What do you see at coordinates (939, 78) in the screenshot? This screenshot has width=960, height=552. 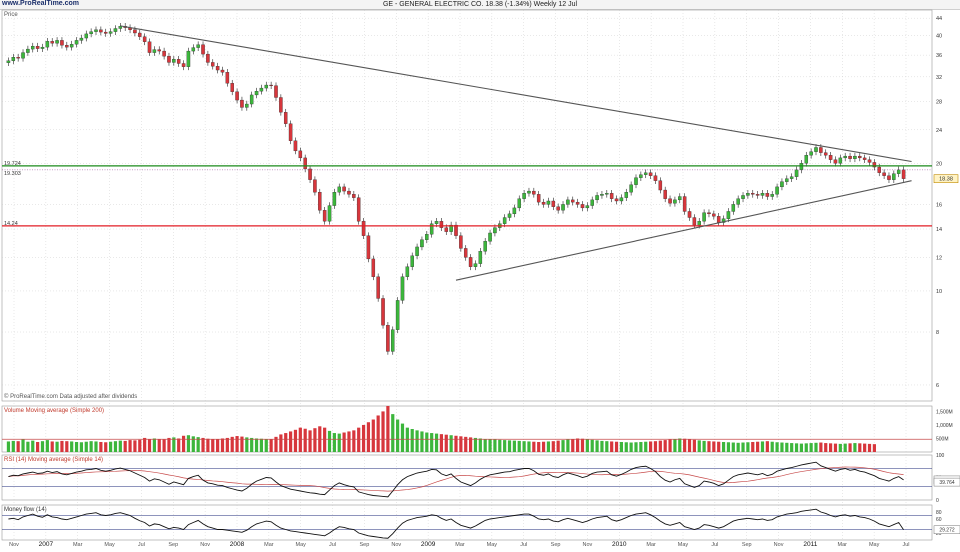 I see `price-tick-label: 32` at bounding box center [939, 78].